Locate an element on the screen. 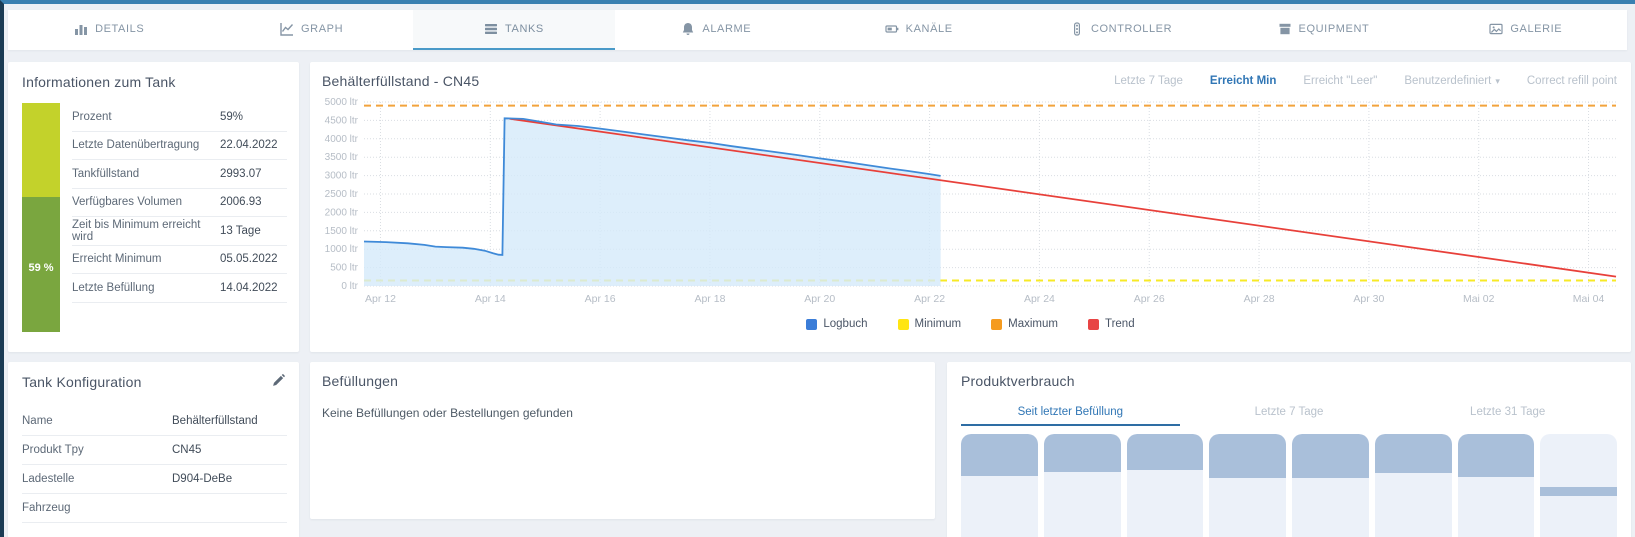 This screenshot has height=537, width=1635. tab-controller: CONTROLLER is located at coordinates (1121, 30).